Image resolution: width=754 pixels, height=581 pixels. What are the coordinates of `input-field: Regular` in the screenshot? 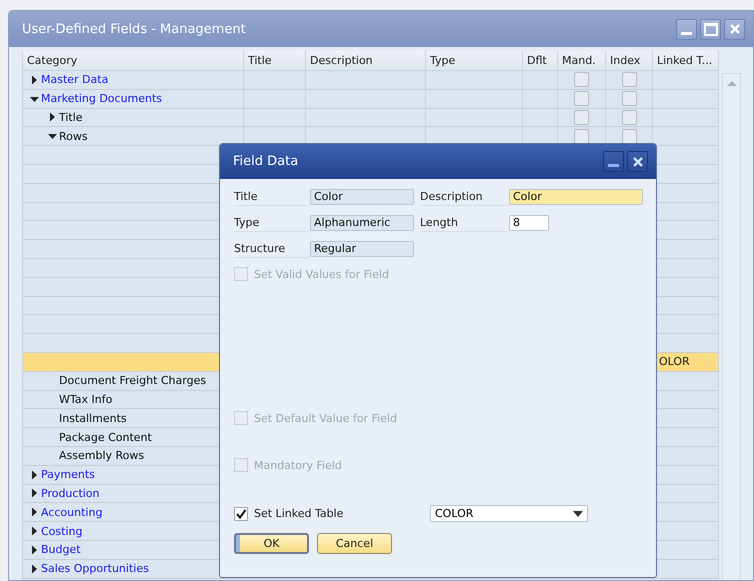 It's located at (362, 249).